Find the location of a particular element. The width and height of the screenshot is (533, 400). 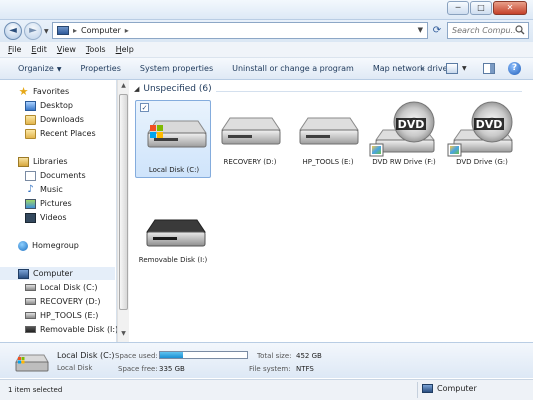

pictures-icon is located at coordinates (30, 203).